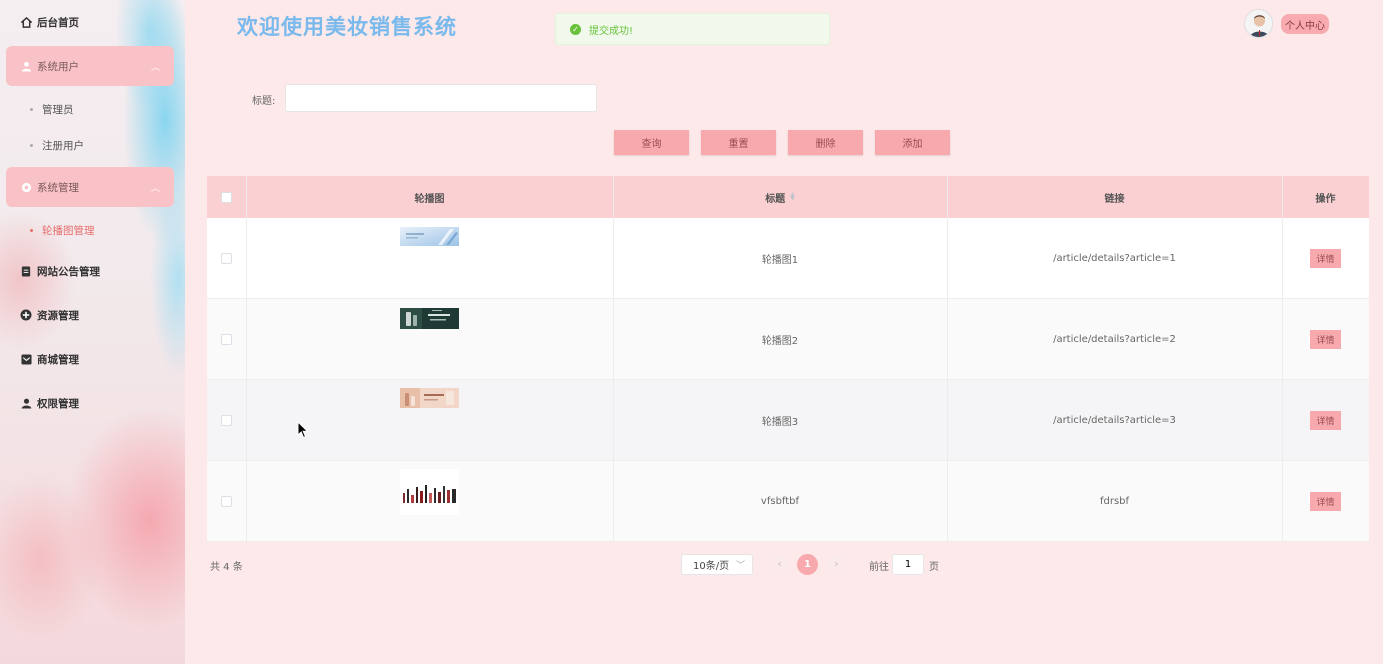  I want to click on page-title: 欢迎使用美妆销售系统, so click(347, 27).